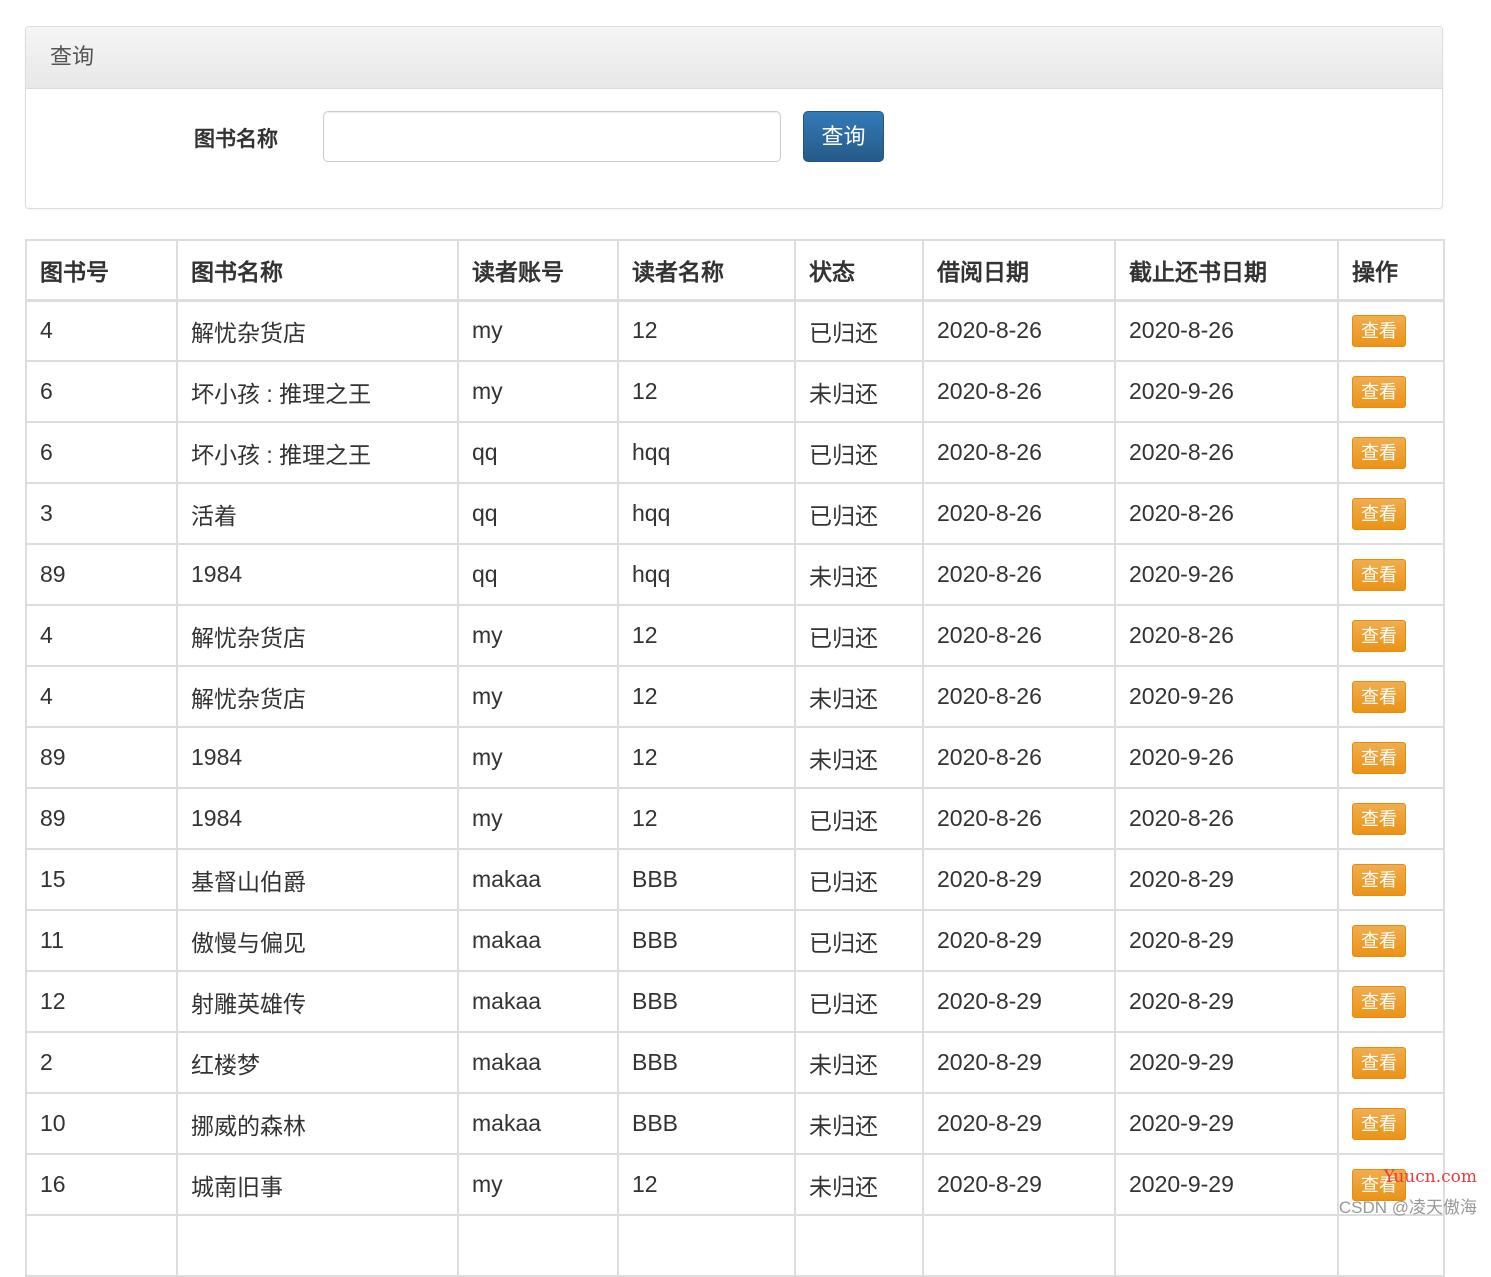 This screenshot has height=1277, width=1491. I want to click on cell-due-date: 2020-9-26, so click(1226, 391).